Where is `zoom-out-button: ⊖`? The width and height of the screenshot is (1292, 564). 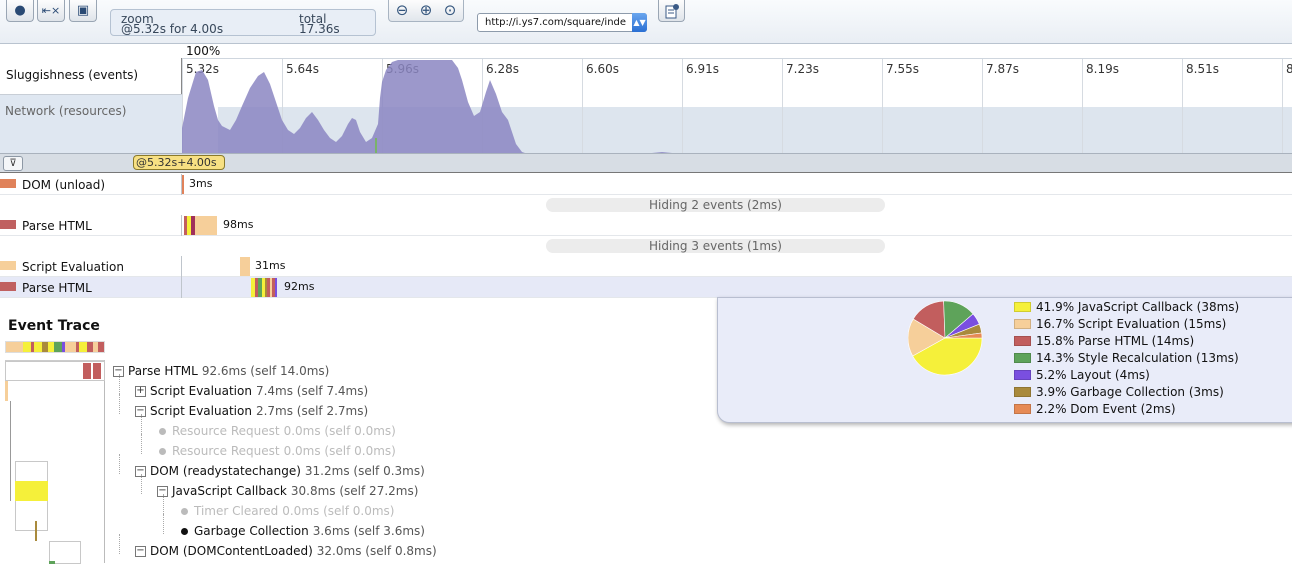 zoom-out-button: ⊖ is located at coordinates (402, 10).